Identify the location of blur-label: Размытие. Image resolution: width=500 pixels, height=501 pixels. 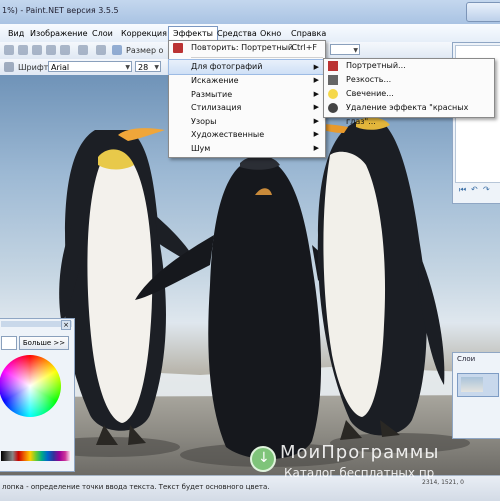
(212, 94).